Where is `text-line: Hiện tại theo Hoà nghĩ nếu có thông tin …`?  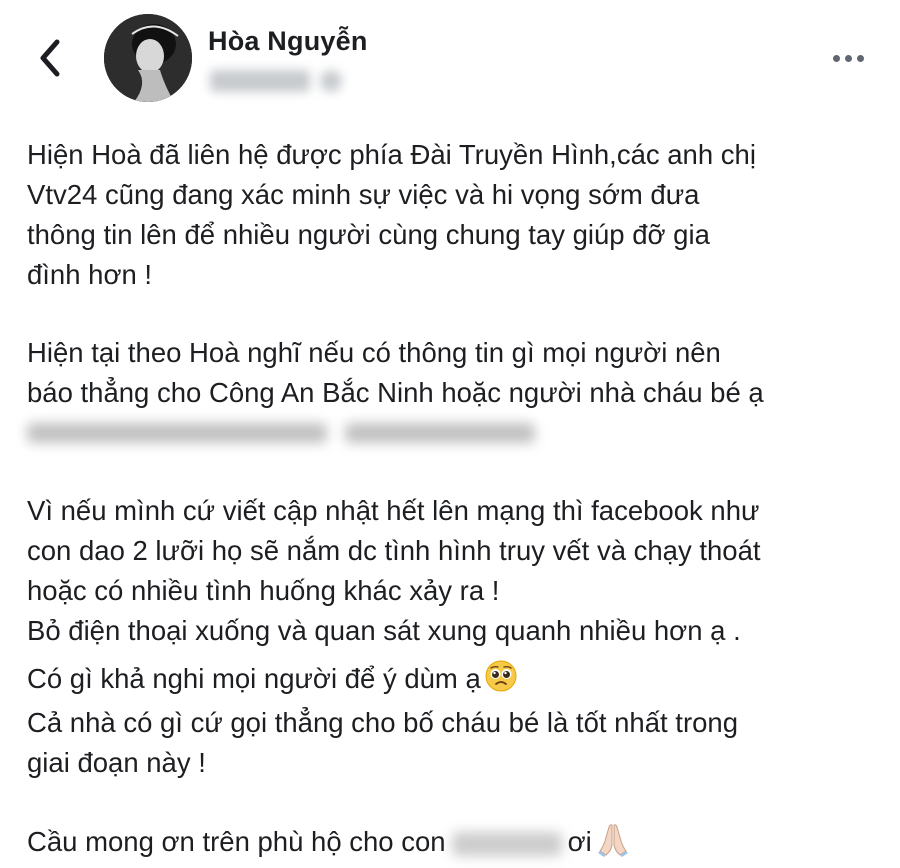 text-line: Hiện tại theo Hoà nghĩ nếu có thông tin … is located at coordinates (374, 352).